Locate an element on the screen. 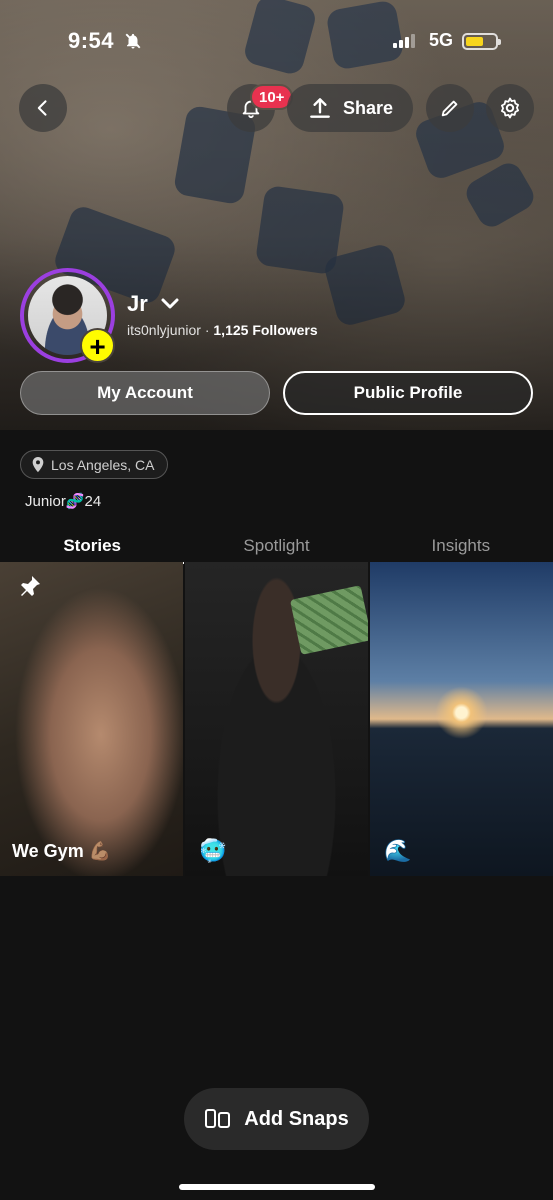 The width and height of the screenshot is (553, 1200). add-snaps-button: Add Snaps is located at coordinates (276, 1119).